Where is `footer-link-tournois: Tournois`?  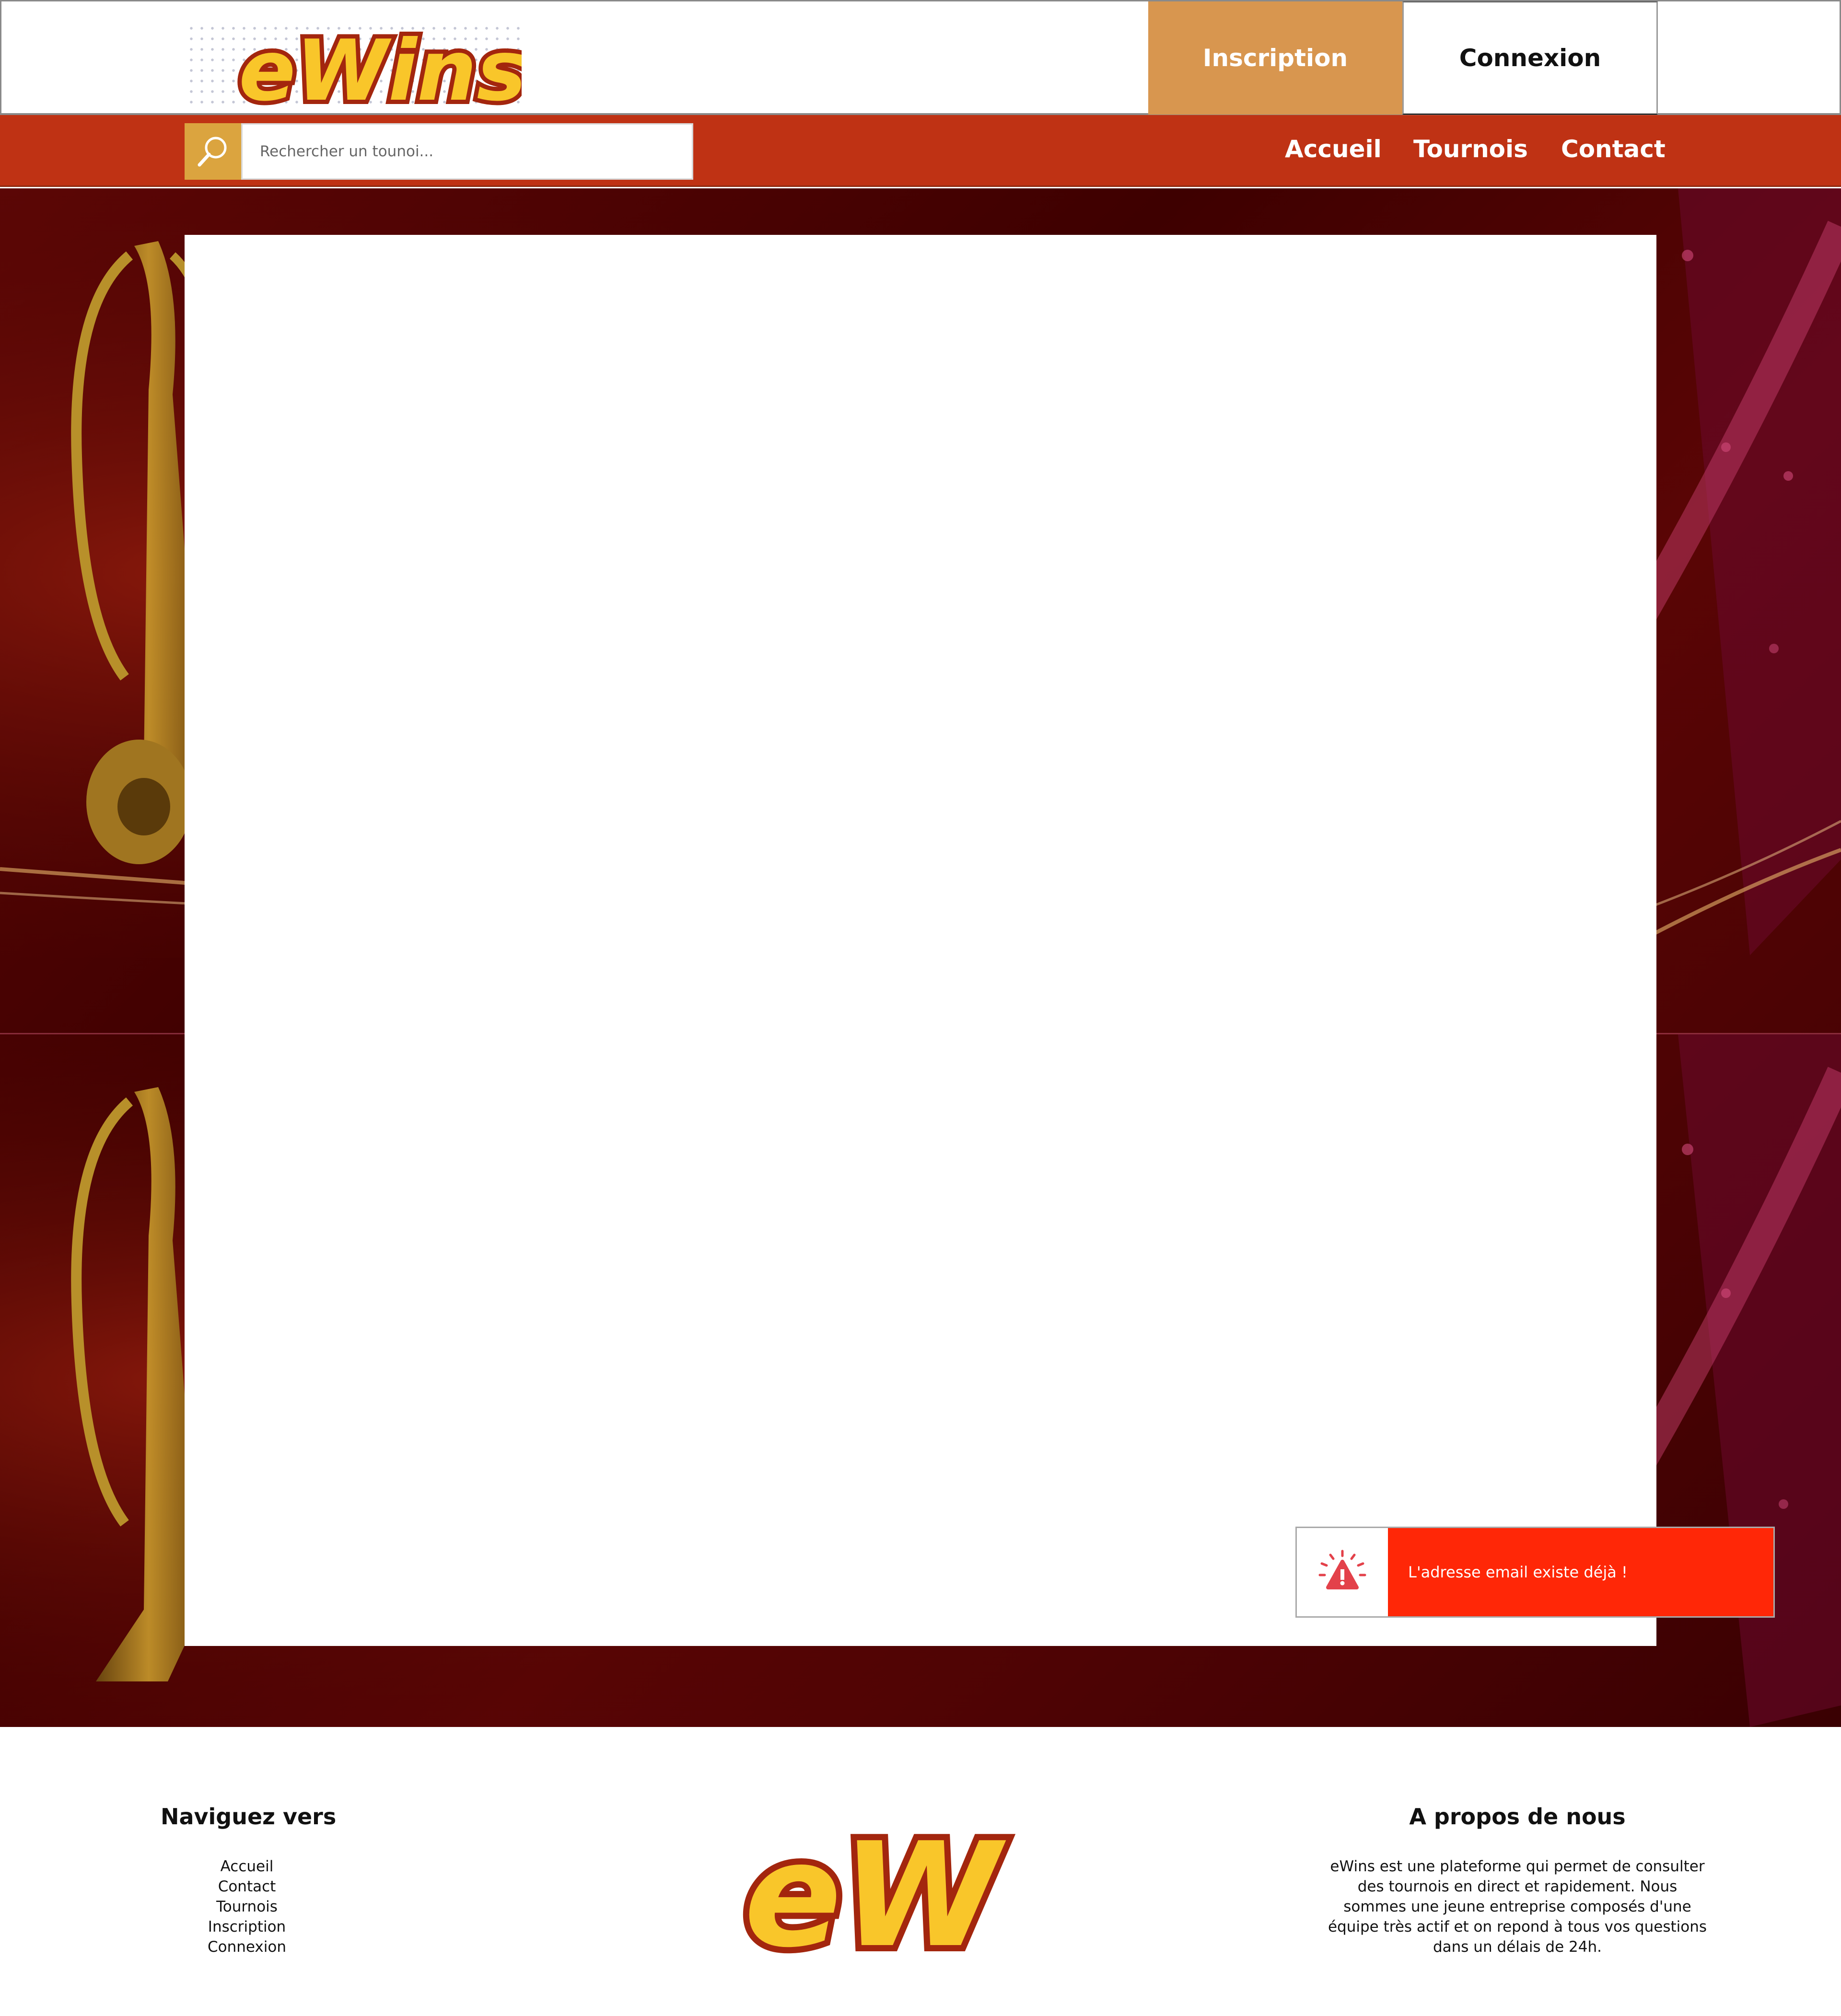
footer-link-tournois: Tournois is located at coordinates (247, 1907).